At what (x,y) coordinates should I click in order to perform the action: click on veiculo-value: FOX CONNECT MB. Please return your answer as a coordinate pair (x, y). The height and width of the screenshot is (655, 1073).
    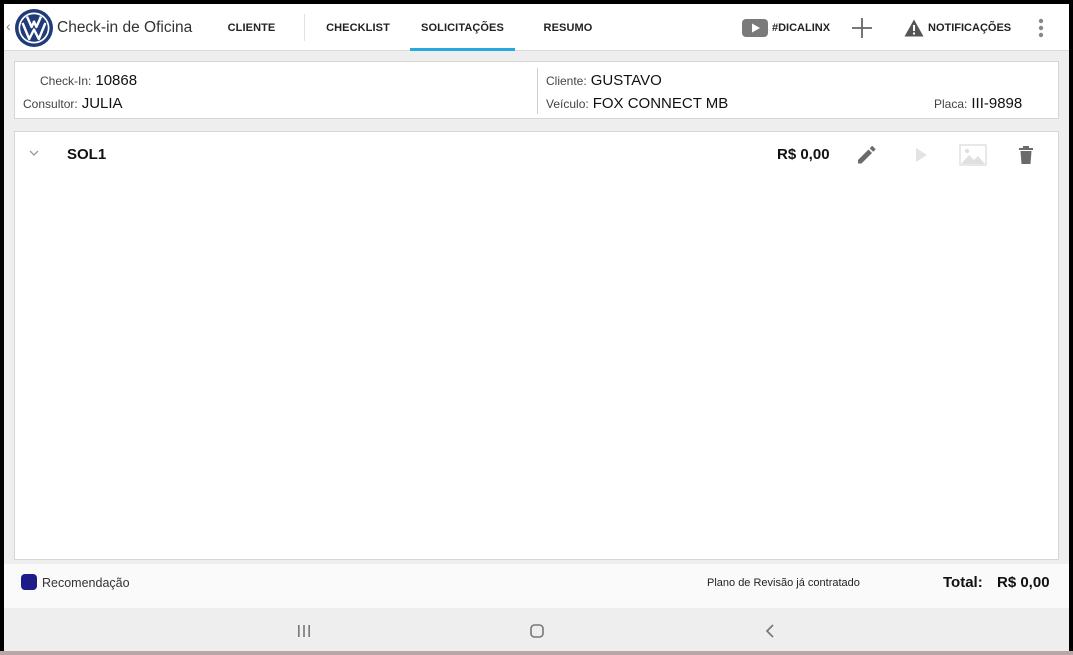
    Looking at the image, I should click on (660, 103).